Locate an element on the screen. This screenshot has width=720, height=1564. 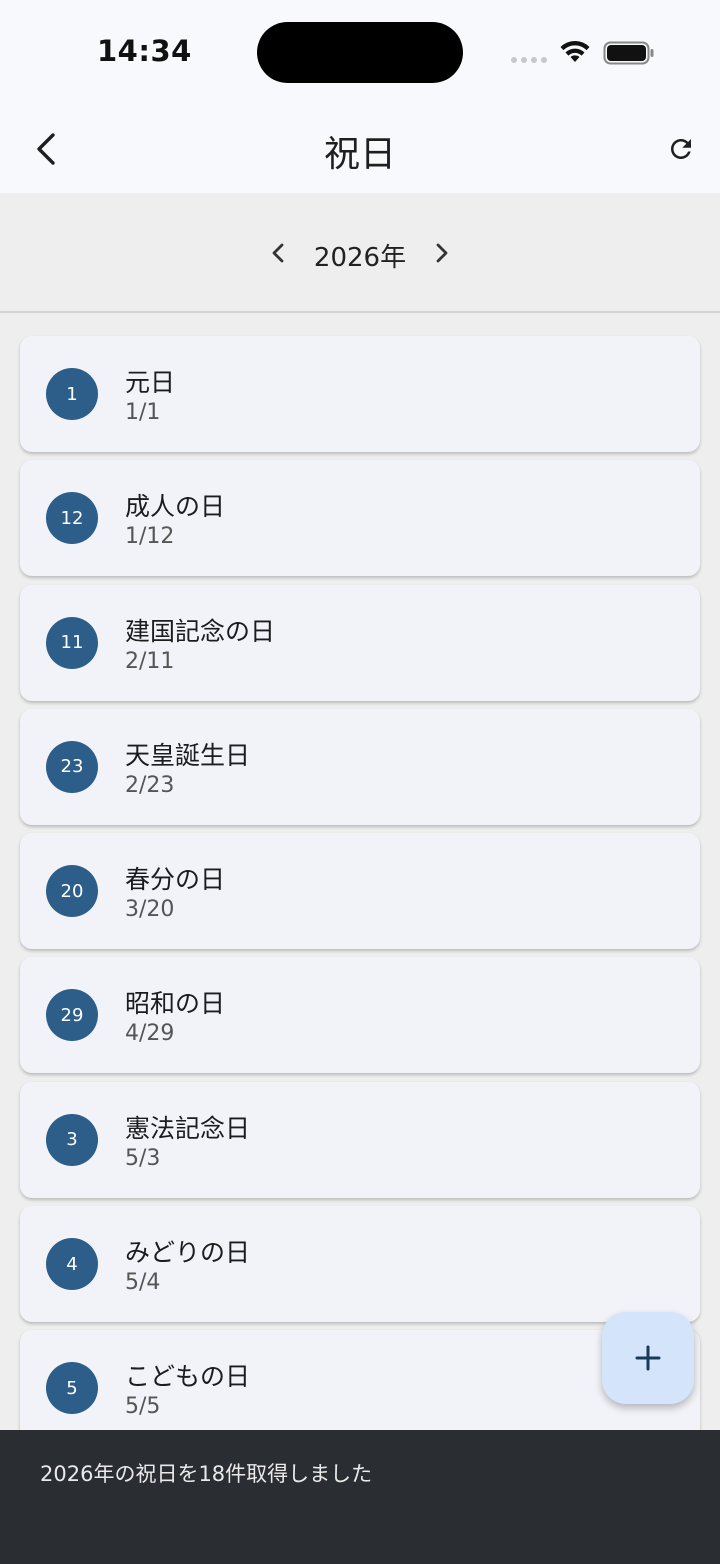
holiday-card: 20 春分の日 3/20 is located at coordinates (360, 891).